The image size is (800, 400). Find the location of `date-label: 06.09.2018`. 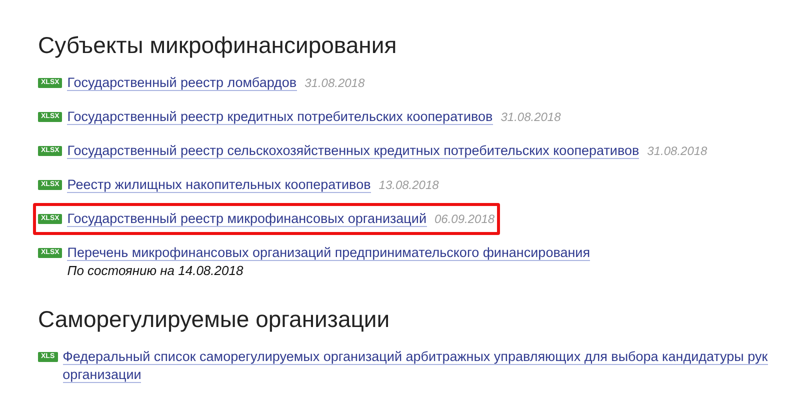

date-label: 06.09.2018 is located at coordinates (464, 219).